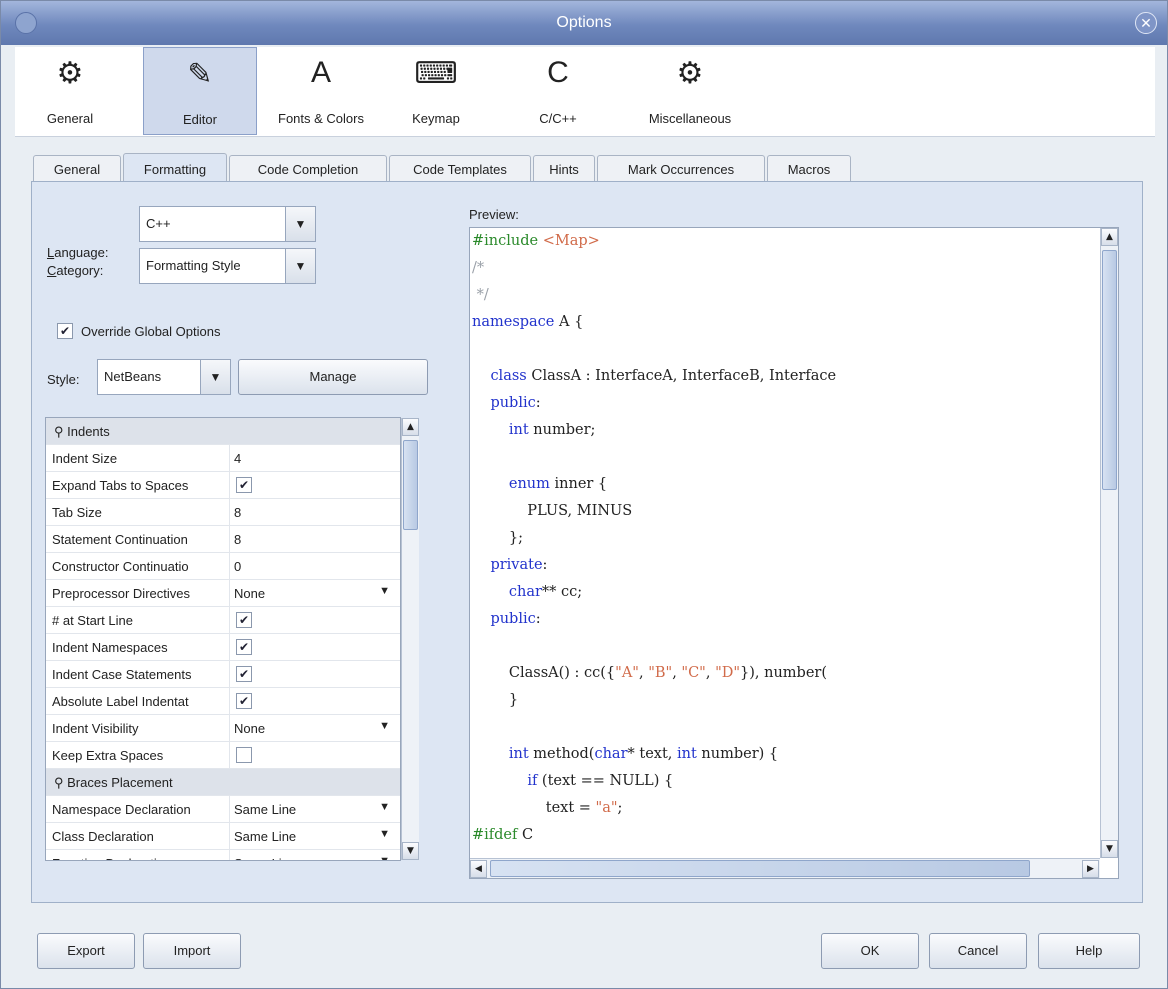  What do you see at coordinates (536, 241) in the screenshot?
I see `code-line: #include <Map>` at bounding box center [536, 241].